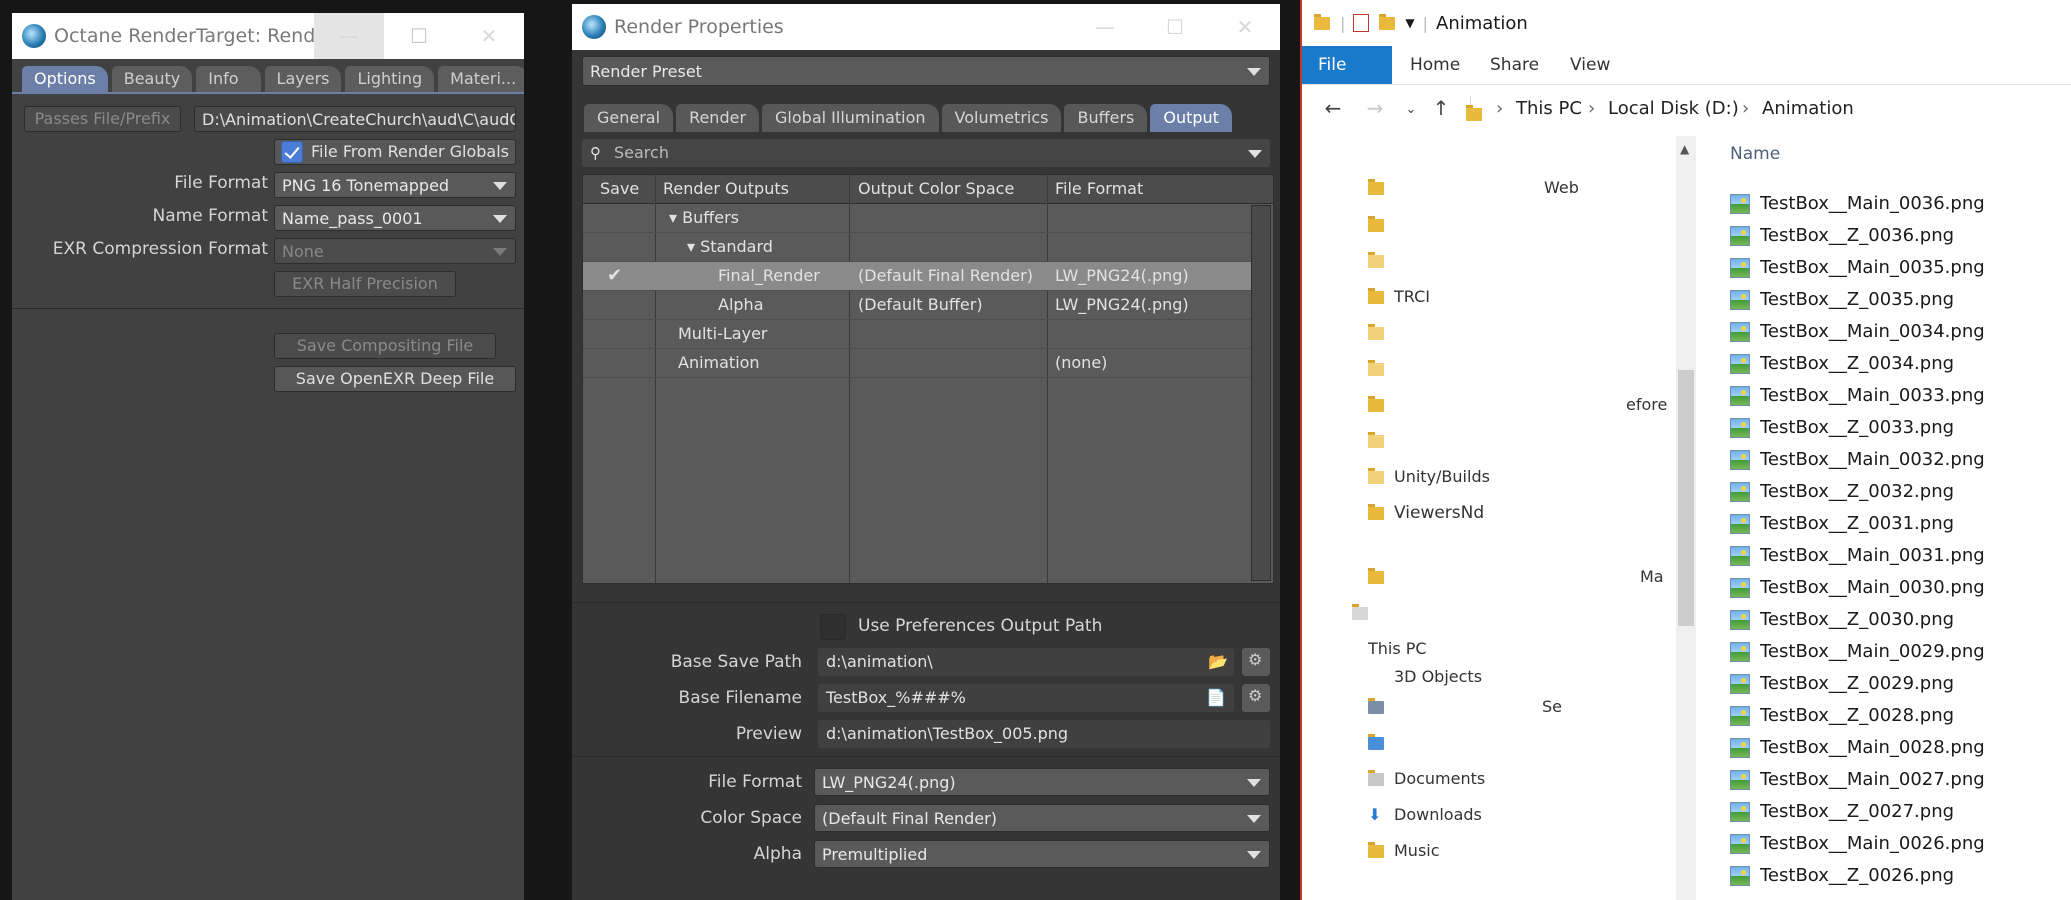 Image resolution: width=2071 pixels, height=900 pixels. Describe the element at coordinates (1857, 748) in the screenshot. I see `file-item: TestBox__Main_0028.png` at that location.